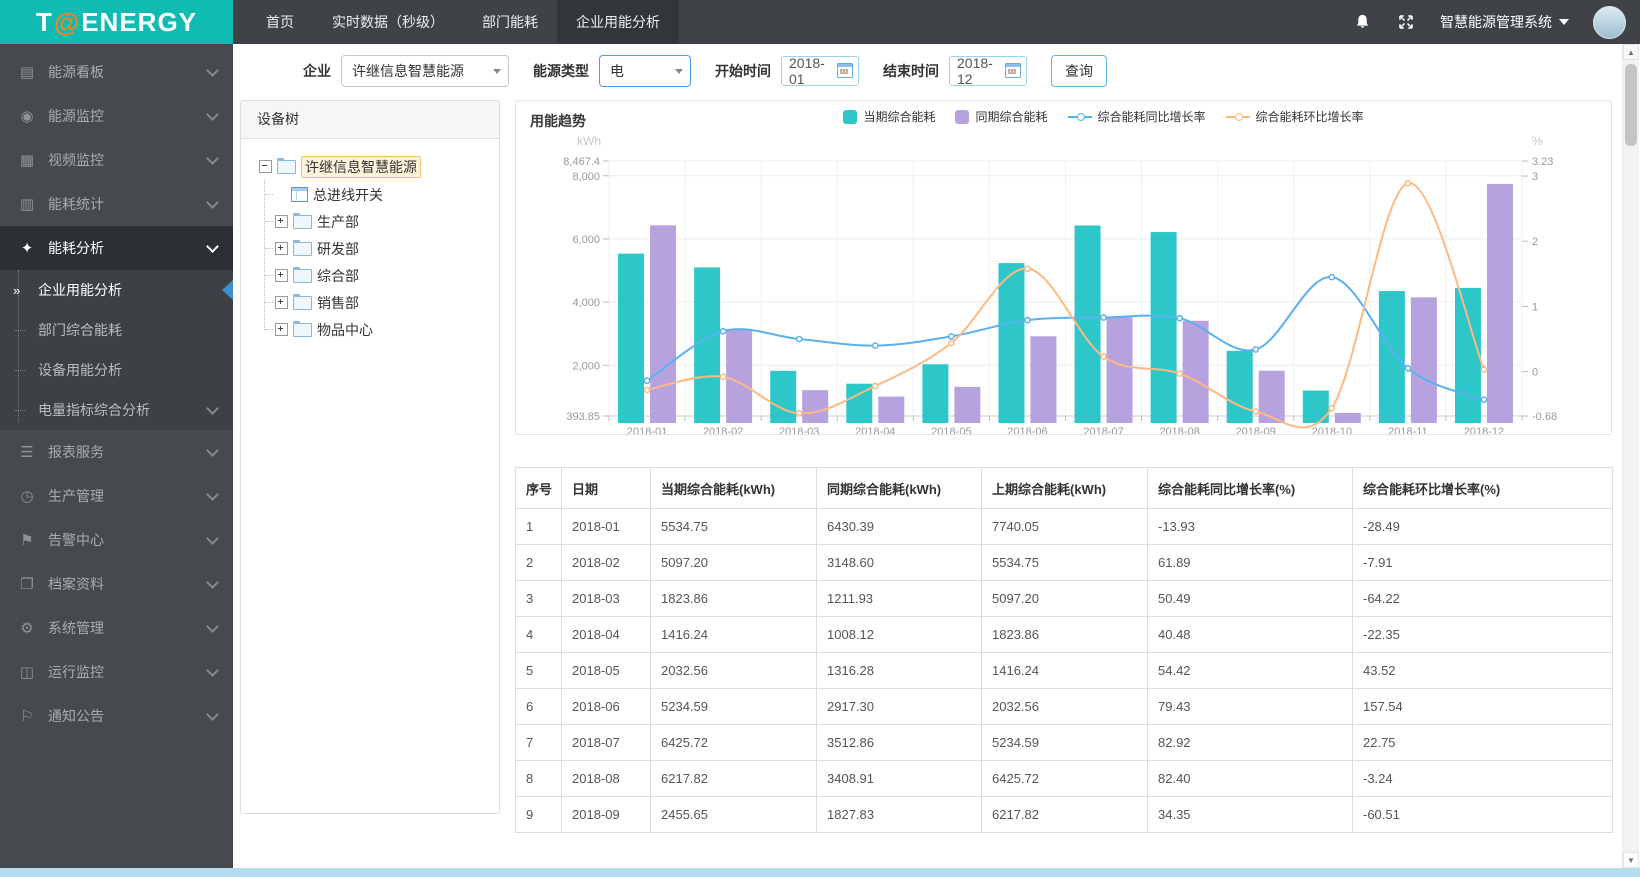 The width and height of the screenshot is (1640, 877). I want to click on sidebar-item-notice-announcement: ⚐ 通知公告, so click(116, 716).